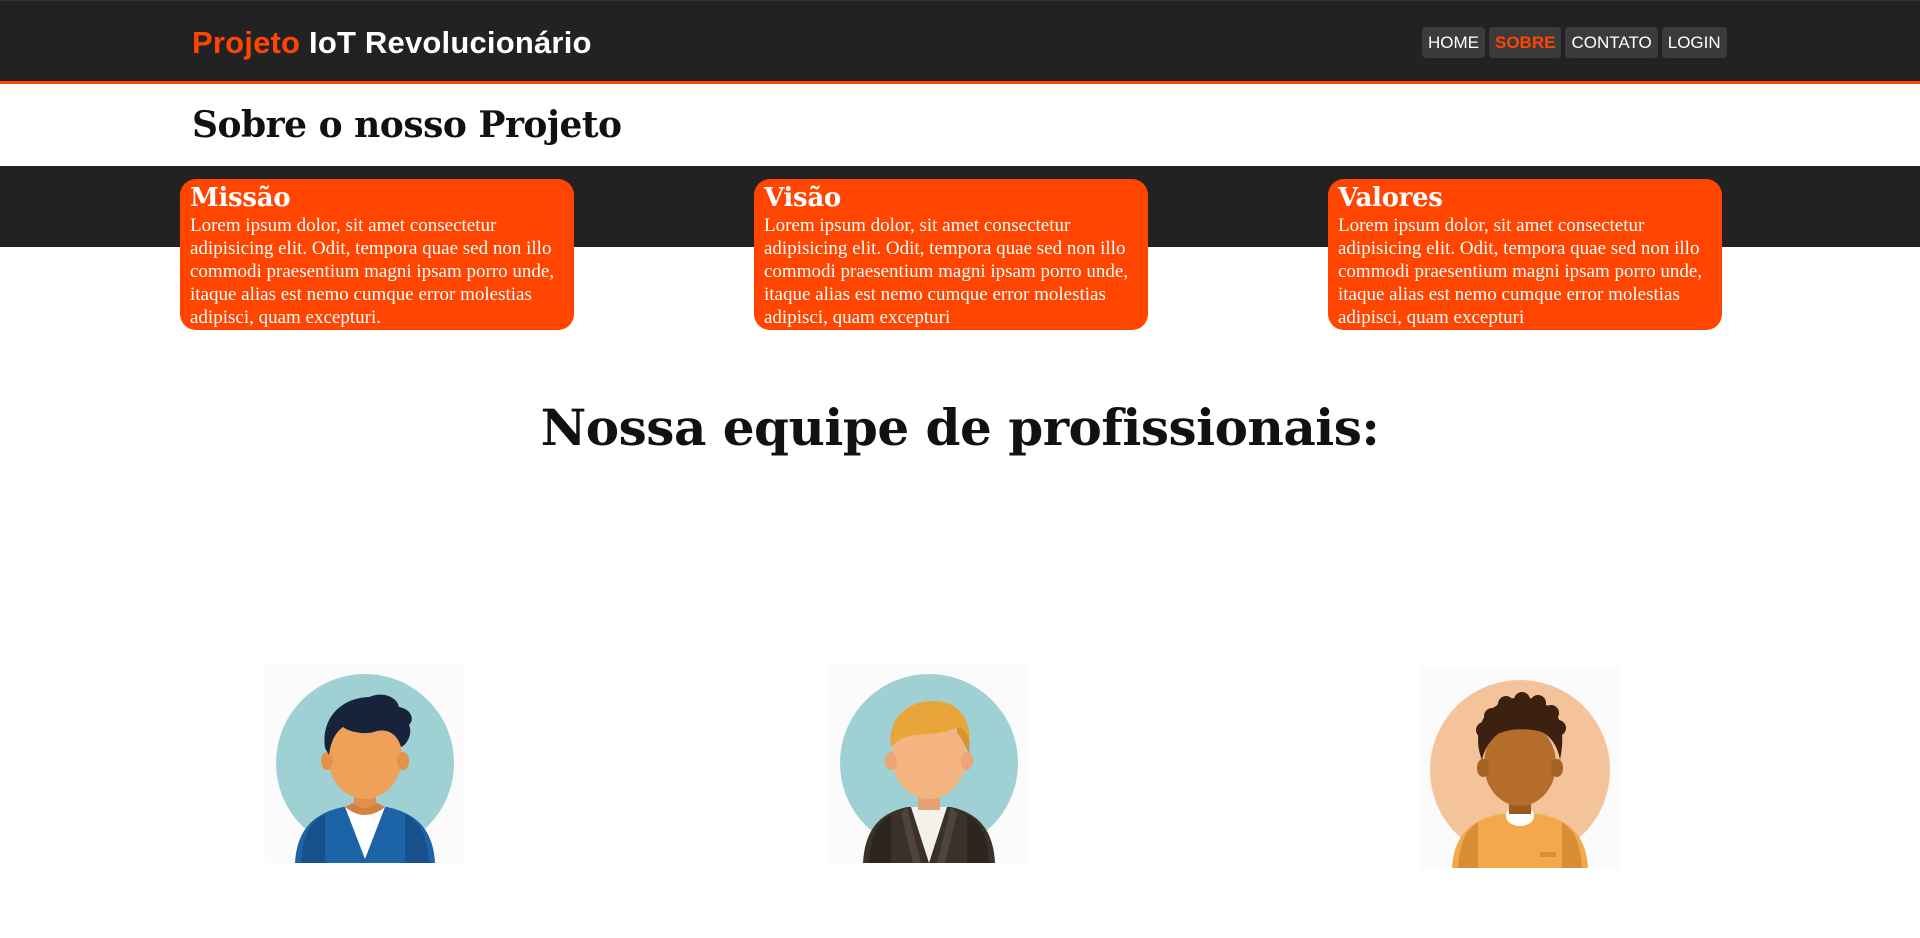 The image size is (1920, 938). I want to click on brand-accent-text: Projeto, so click(246, 42).